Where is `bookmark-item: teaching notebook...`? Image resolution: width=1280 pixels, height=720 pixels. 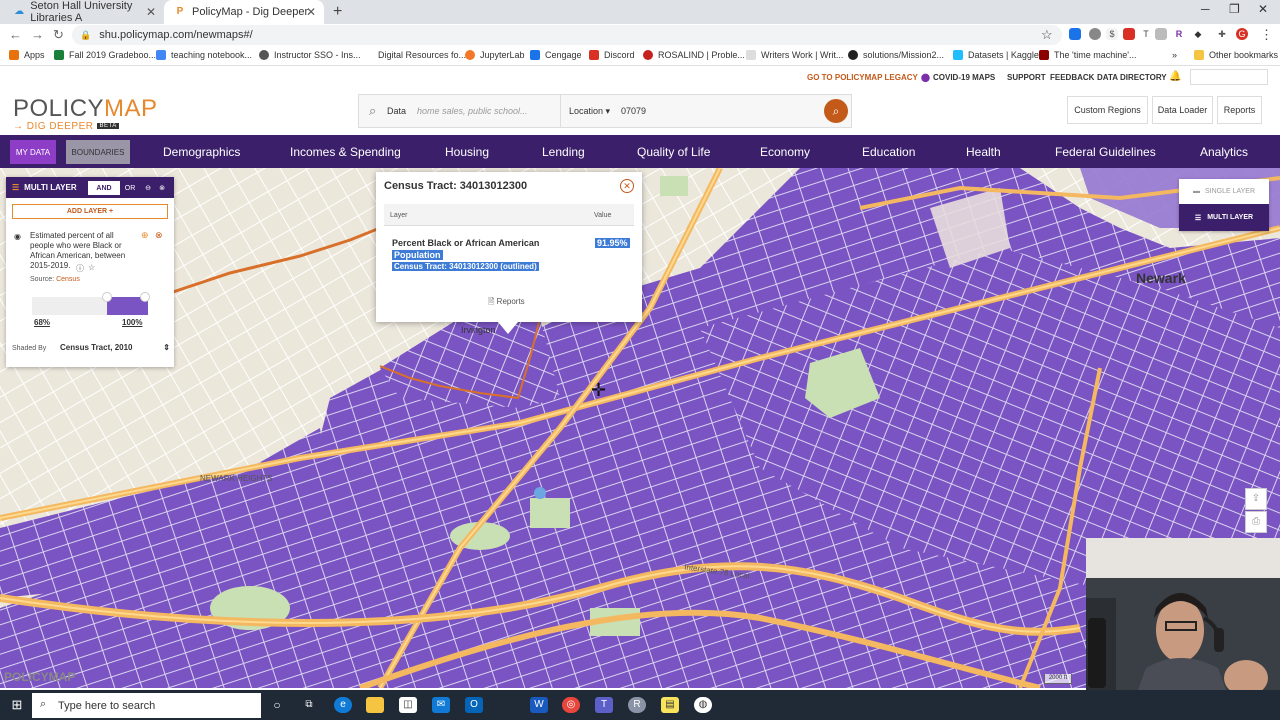
bookmark-item: teaching notebook... is located at coordinates (204, 55).